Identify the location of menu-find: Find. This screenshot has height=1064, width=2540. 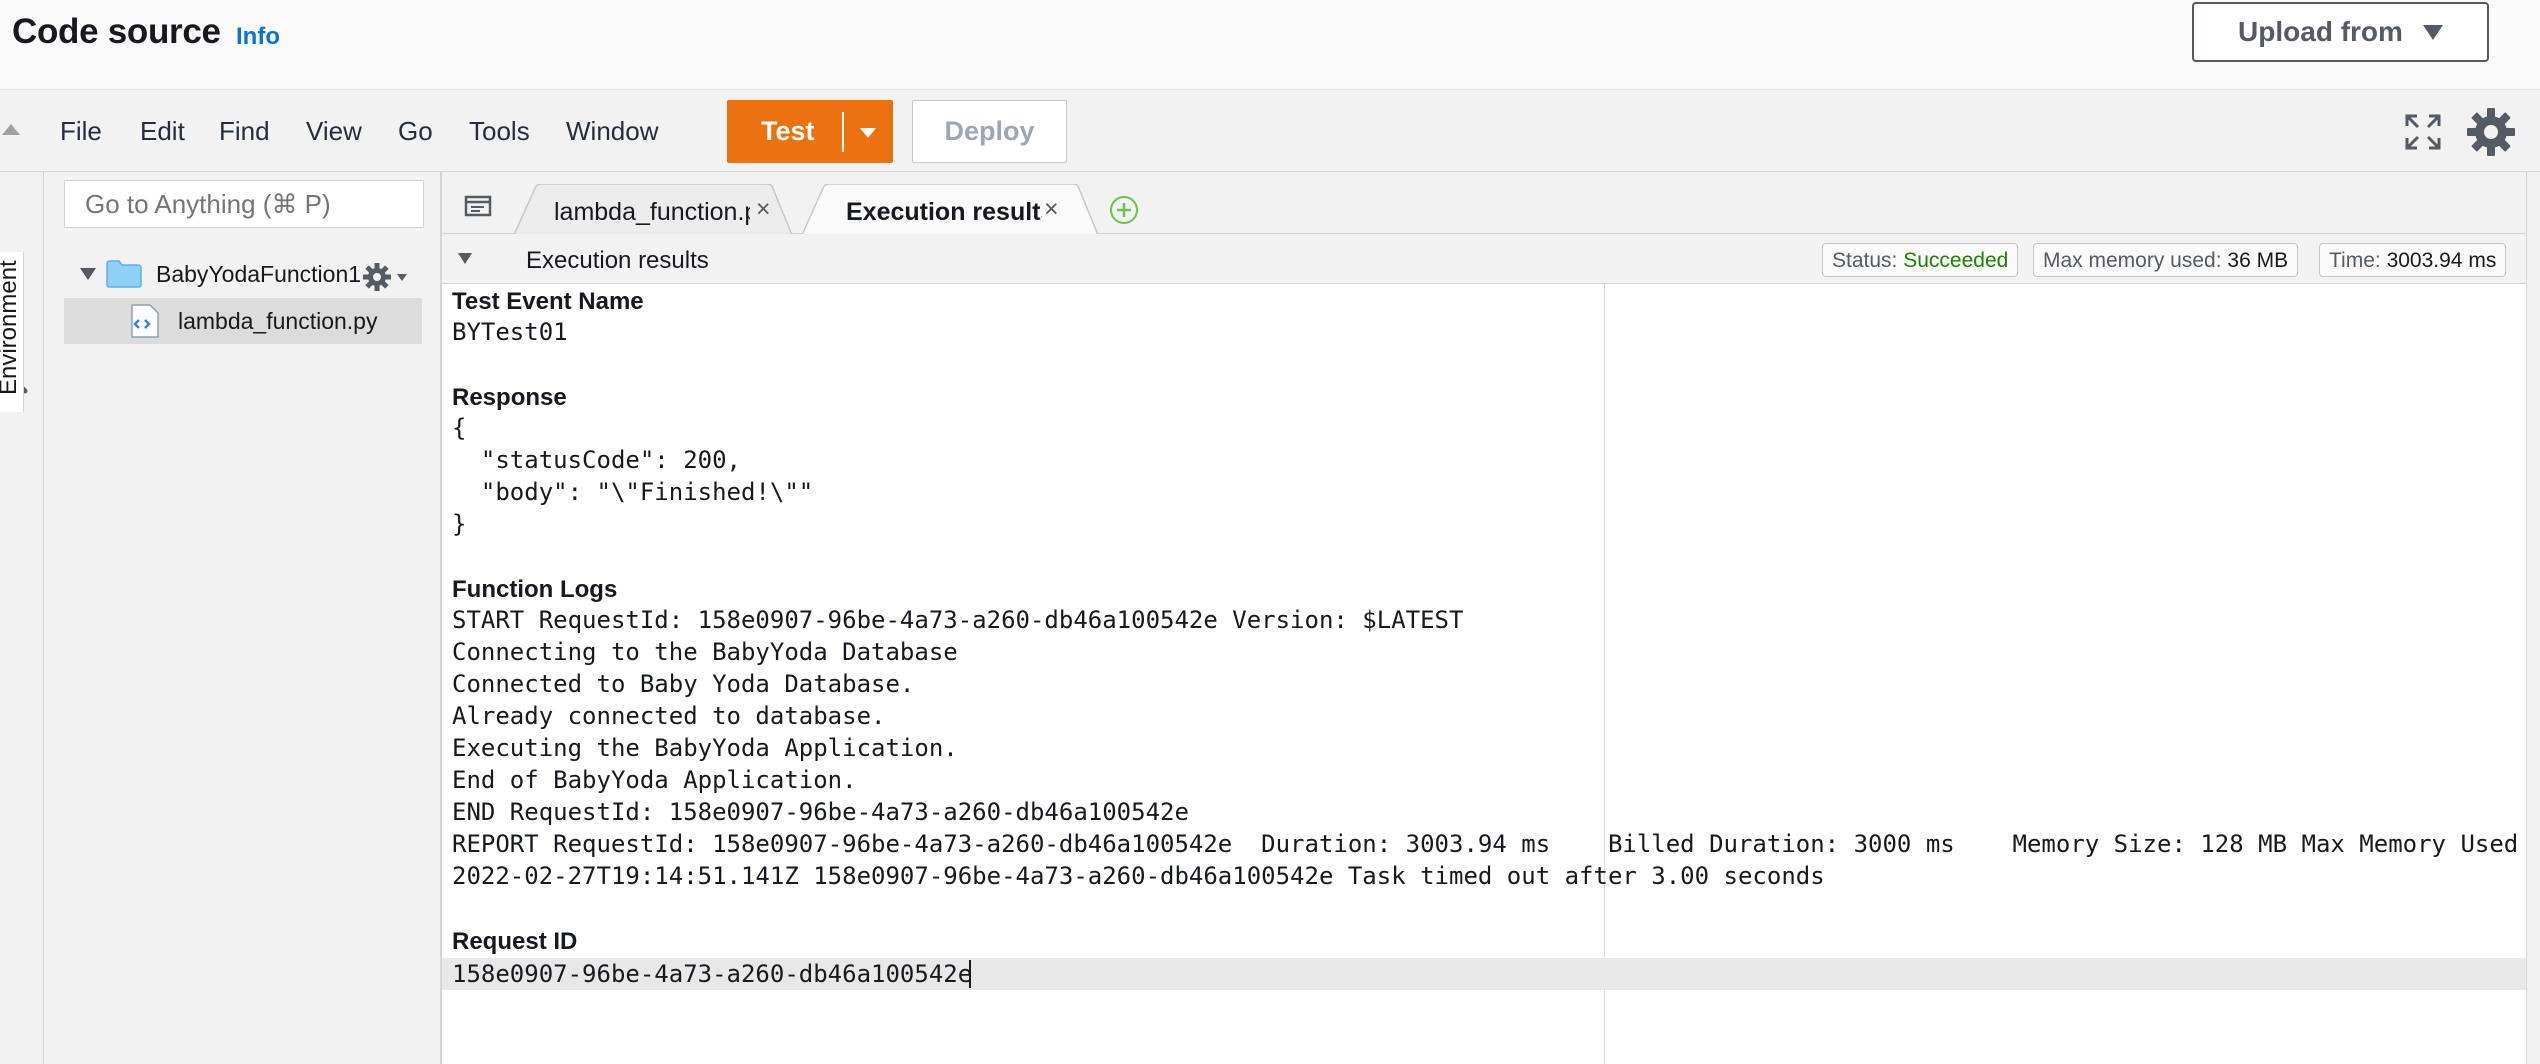
(244, 131).